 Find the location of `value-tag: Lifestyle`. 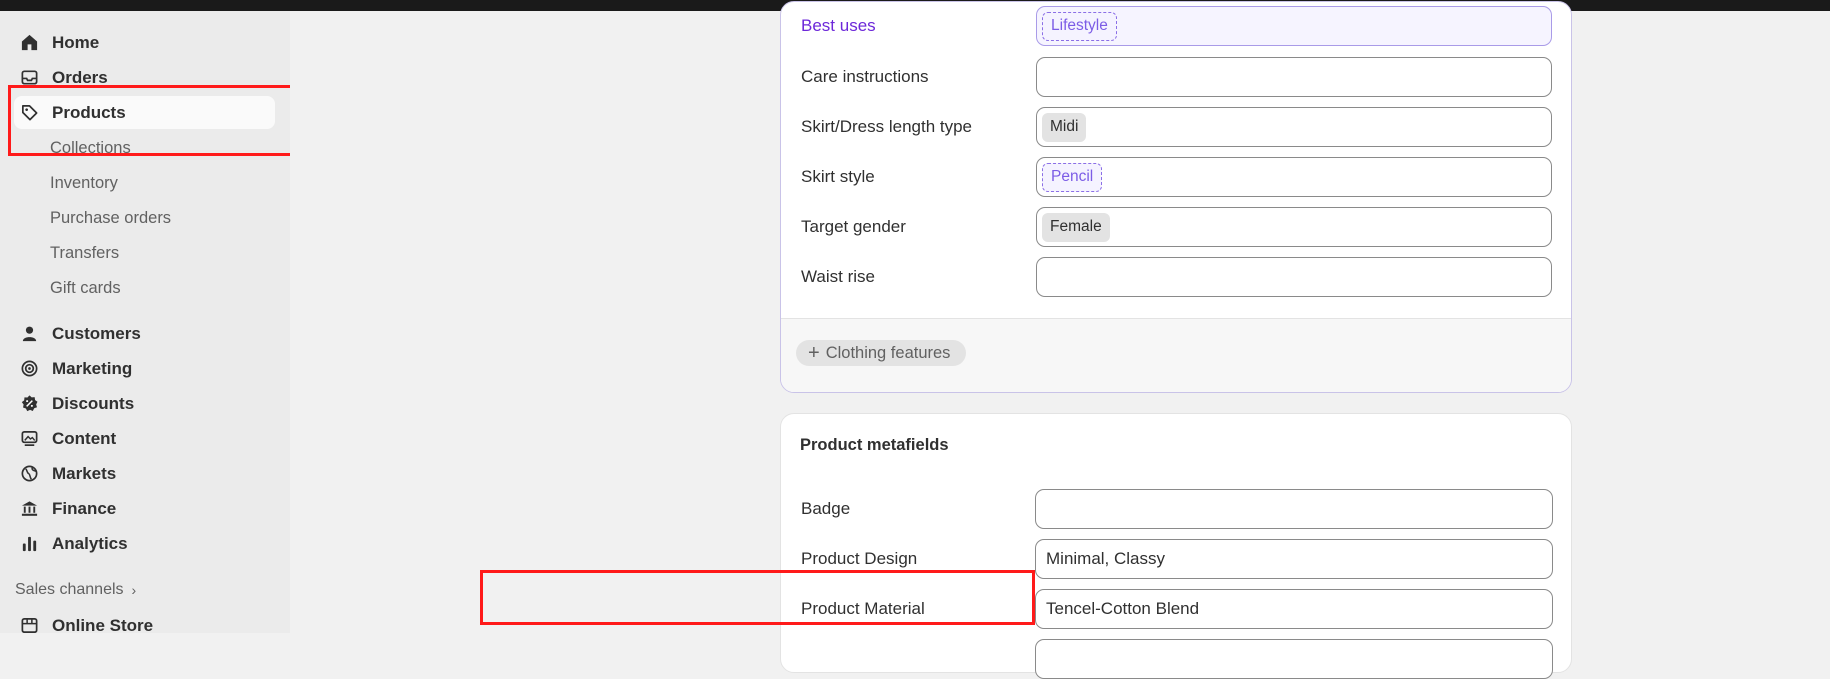

value-tag: Lifestyle is located at coordinates (1079, 26).